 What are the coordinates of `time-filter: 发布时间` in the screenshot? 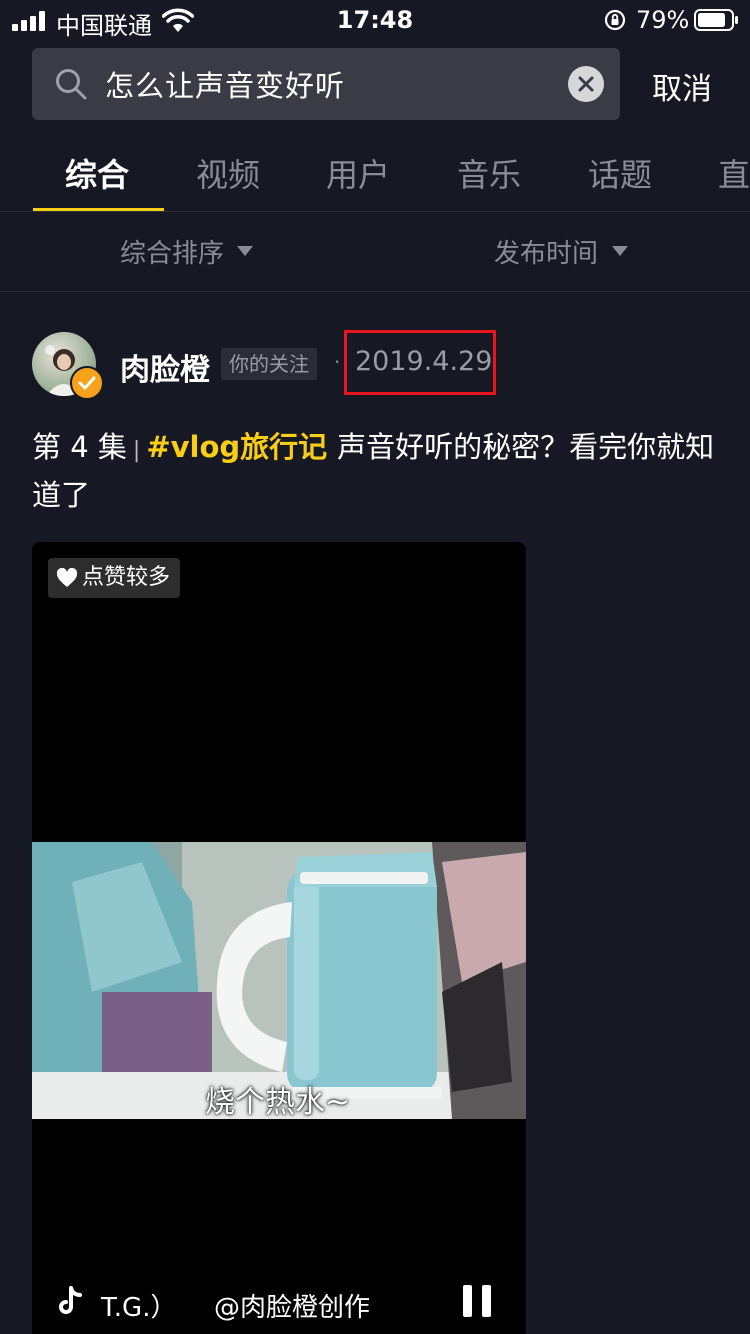 It's located at (546, 251).